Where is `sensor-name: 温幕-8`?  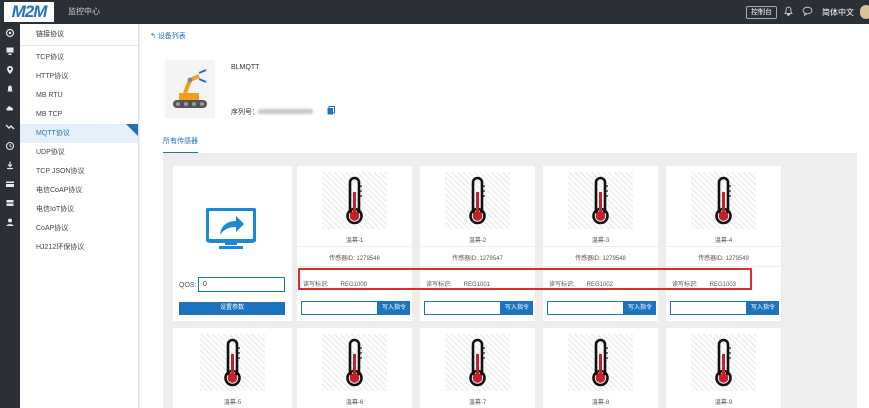 sensor-name: 温幕-8 is located at coordinates (600, 403).